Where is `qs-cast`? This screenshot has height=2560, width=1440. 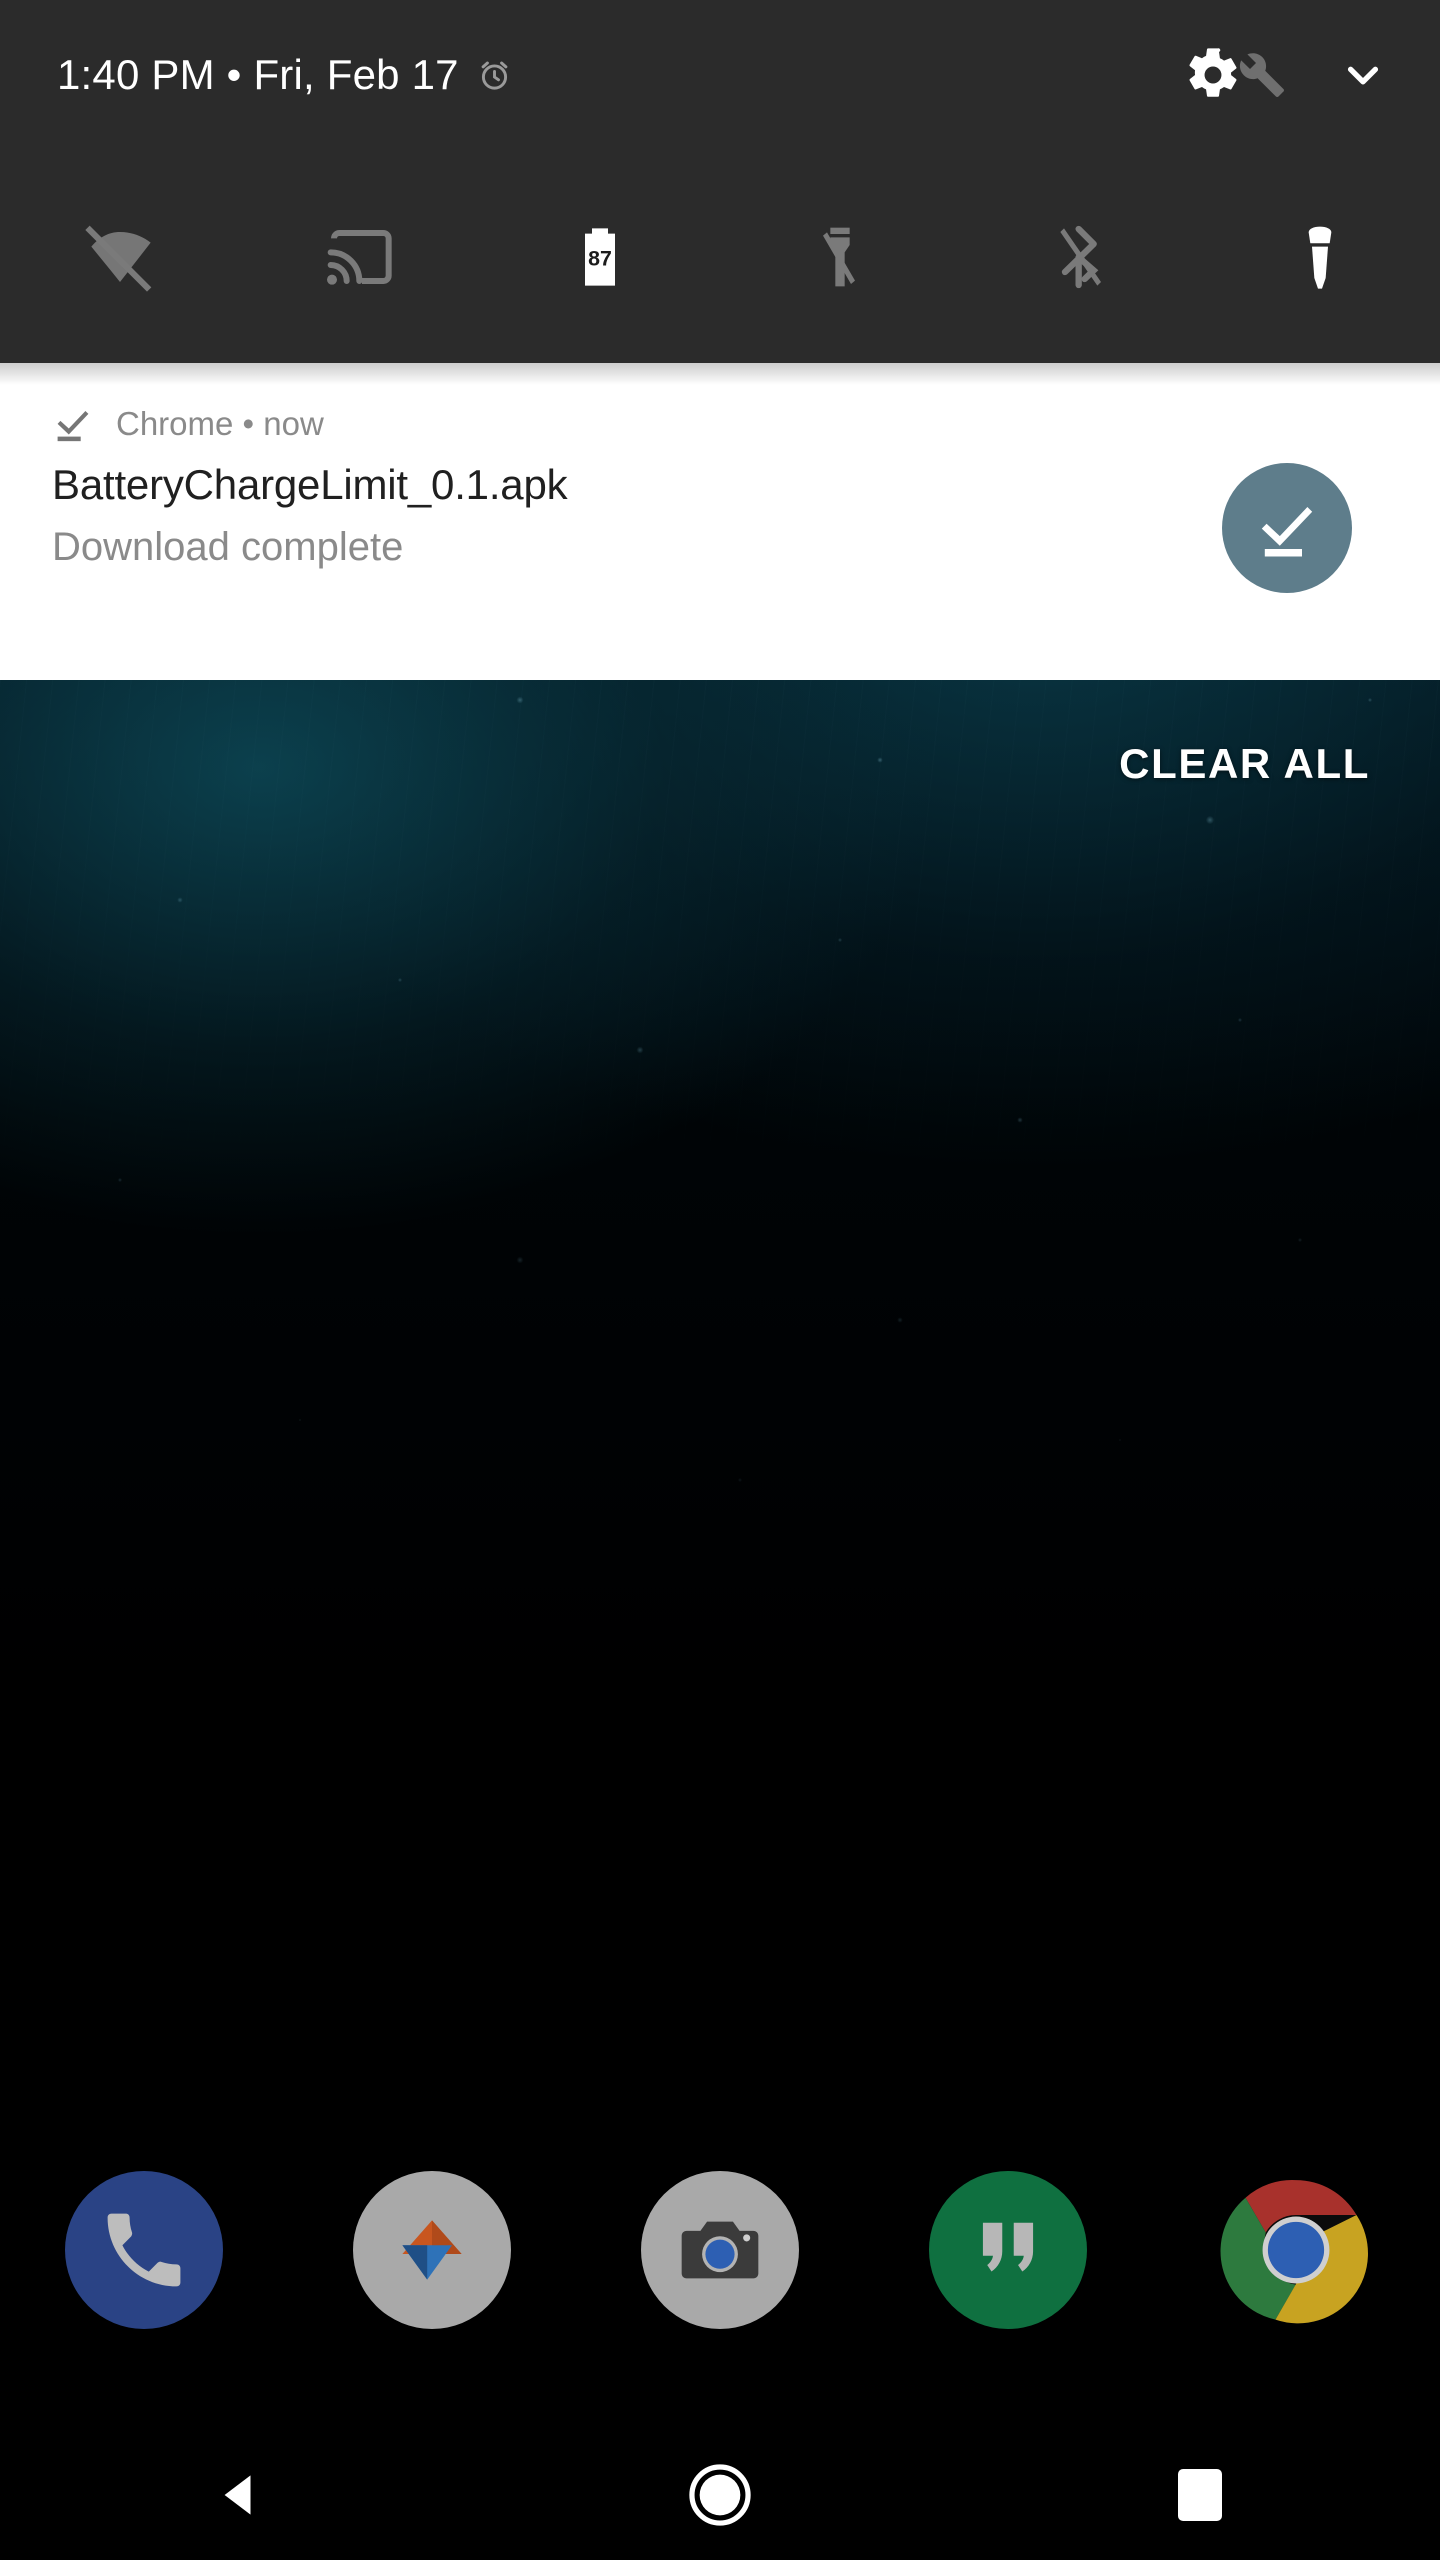
qs-cast is located at coordinates (360, 256).